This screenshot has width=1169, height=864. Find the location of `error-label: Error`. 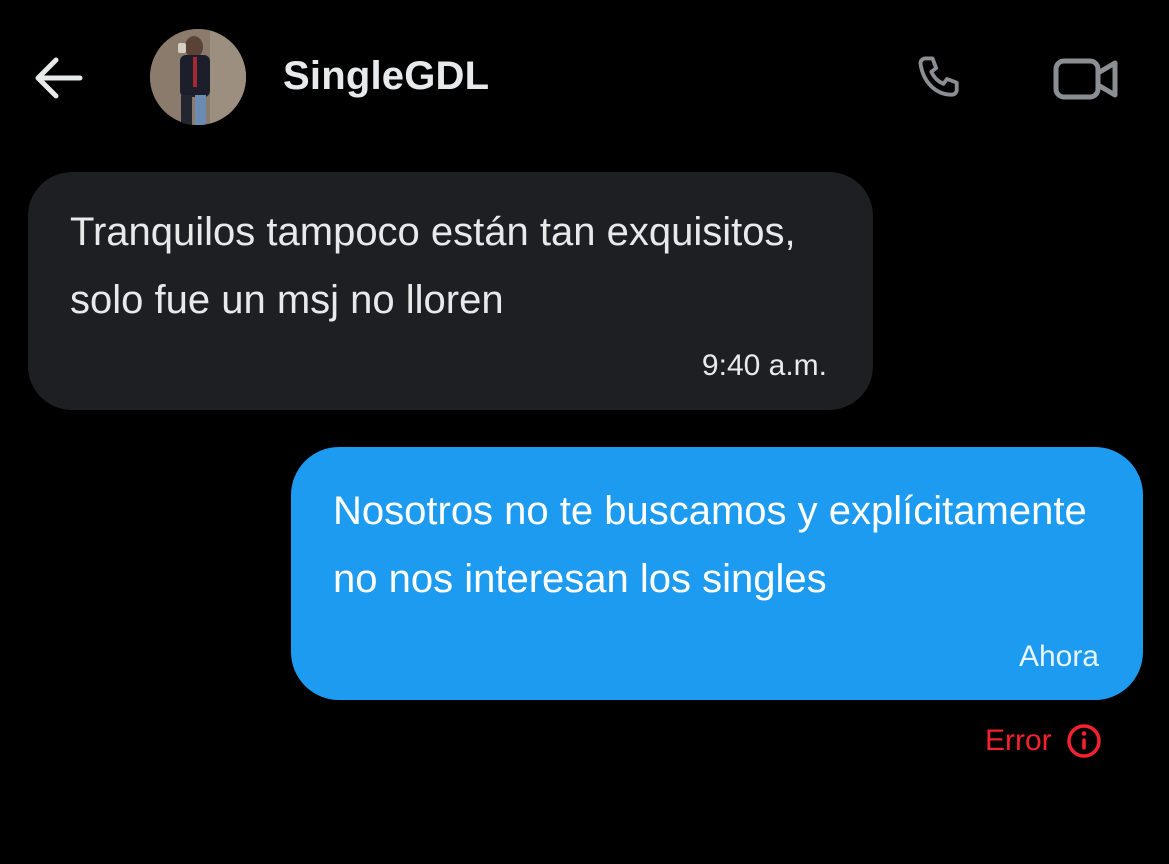

error-label: Error is located at coordinates (1018, 740).